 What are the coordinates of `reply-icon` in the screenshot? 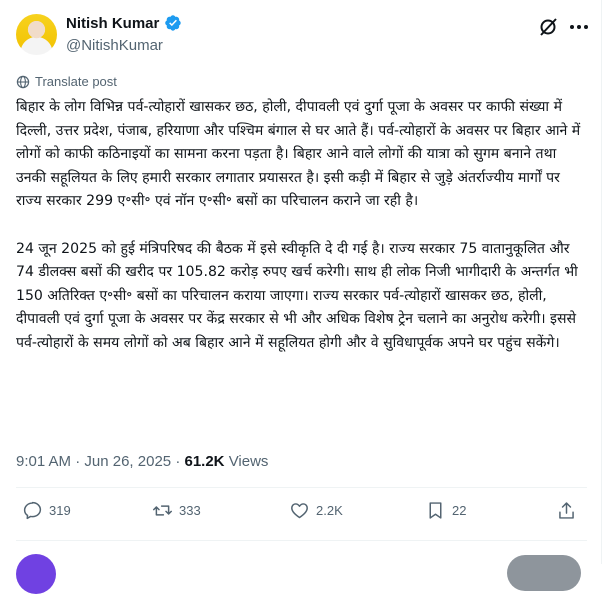 It's located at (32, 510).